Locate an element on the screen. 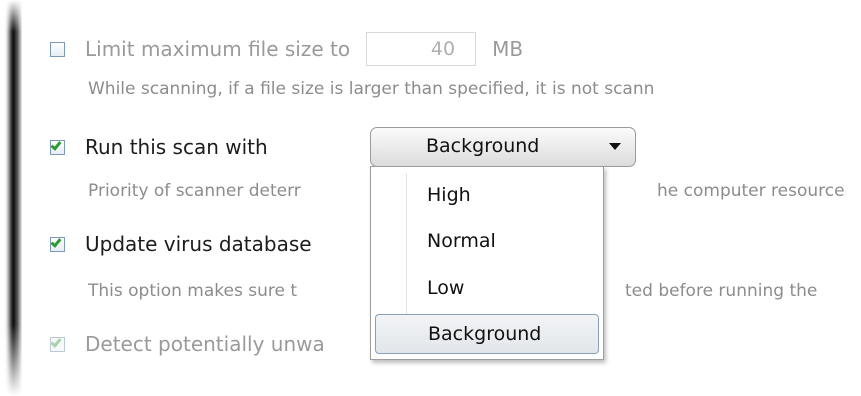  run-scan-description-tail: he computer resource is located at coordinates (751, 191).